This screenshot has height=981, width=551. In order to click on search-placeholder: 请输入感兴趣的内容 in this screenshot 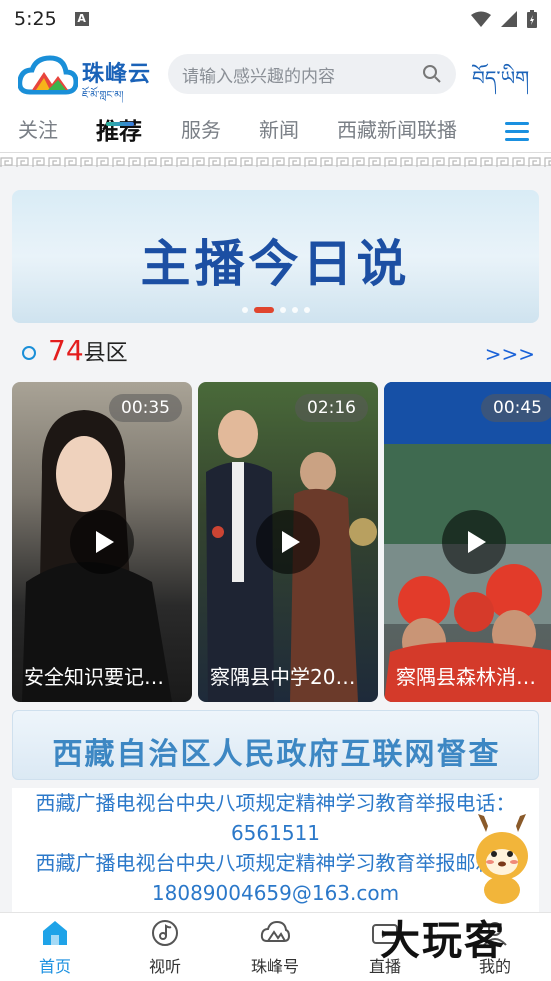, I will do `click(258, 76)`.